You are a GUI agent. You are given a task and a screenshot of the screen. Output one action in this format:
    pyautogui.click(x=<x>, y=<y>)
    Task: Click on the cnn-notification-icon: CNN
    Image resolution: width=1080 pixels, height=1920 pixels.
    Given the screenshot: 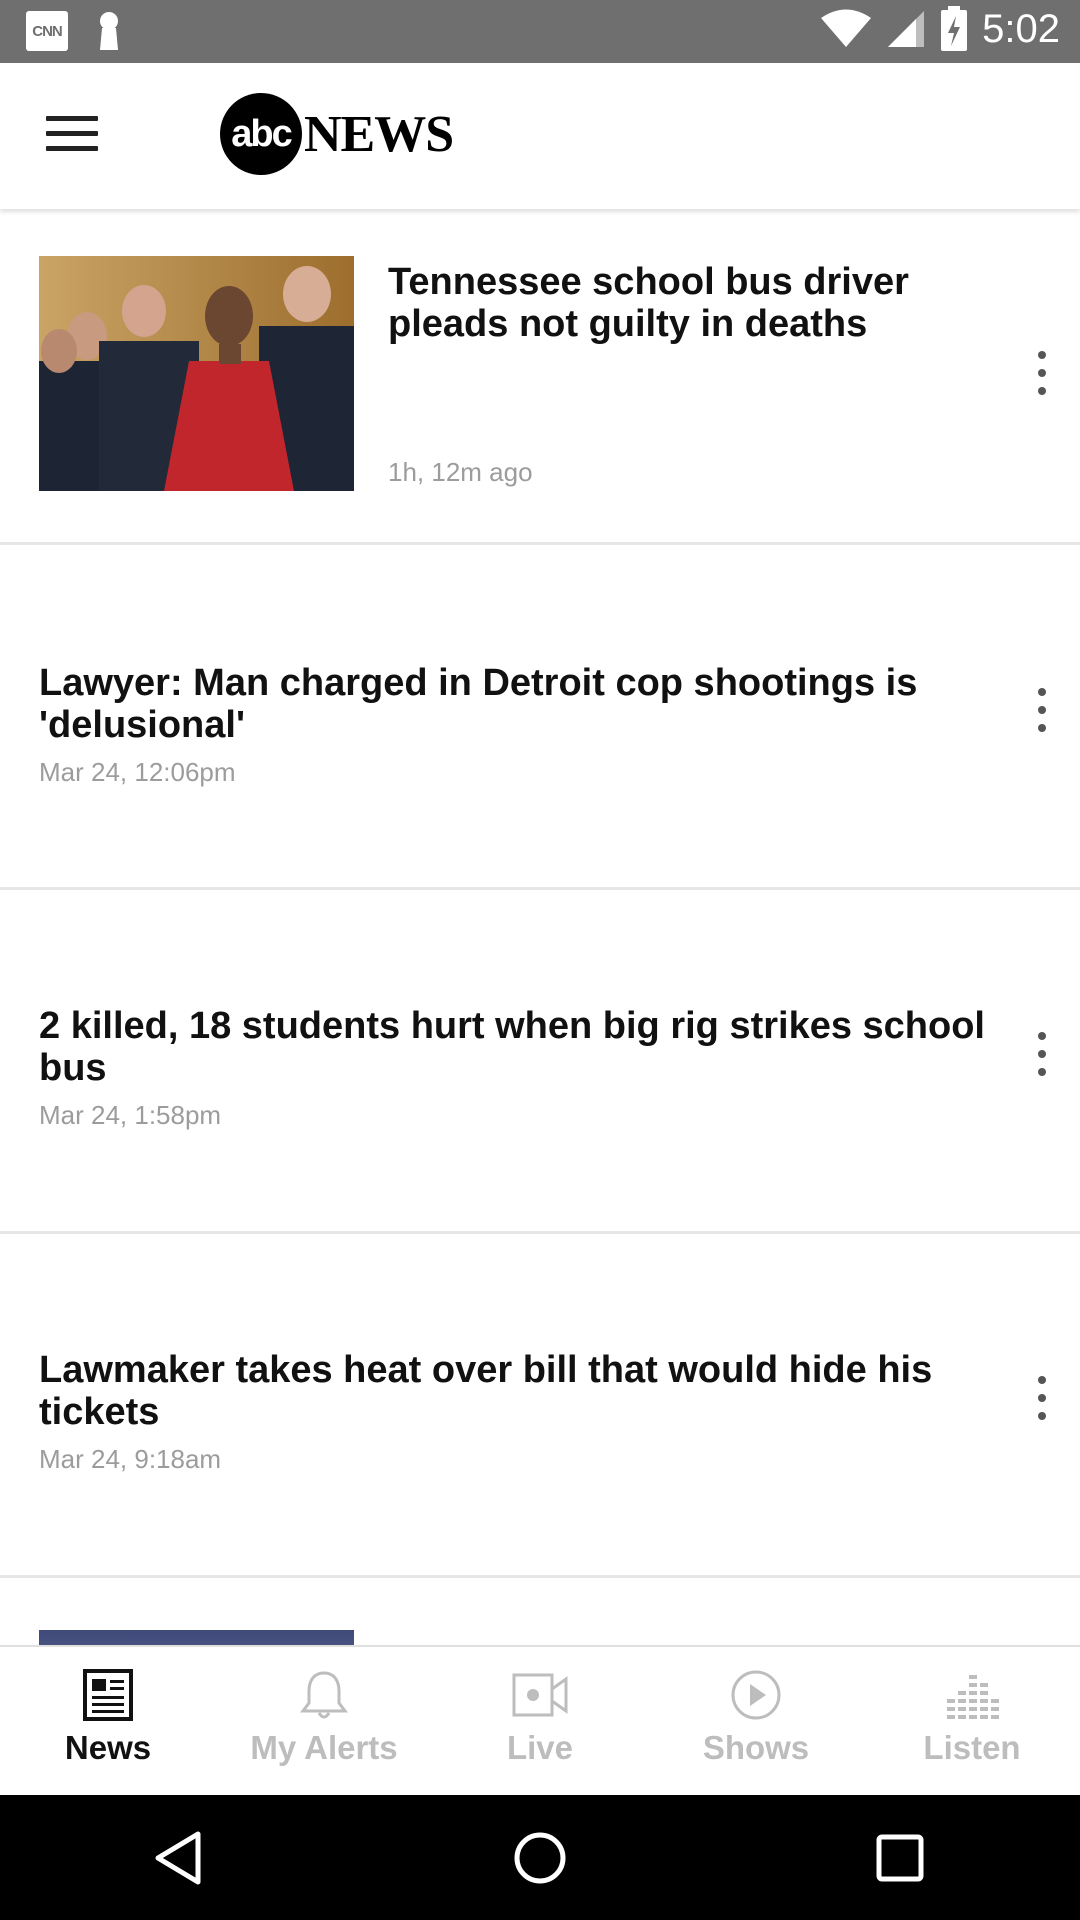 What is the action you would take?
    pyautogui.click(x=47, y=31)
    